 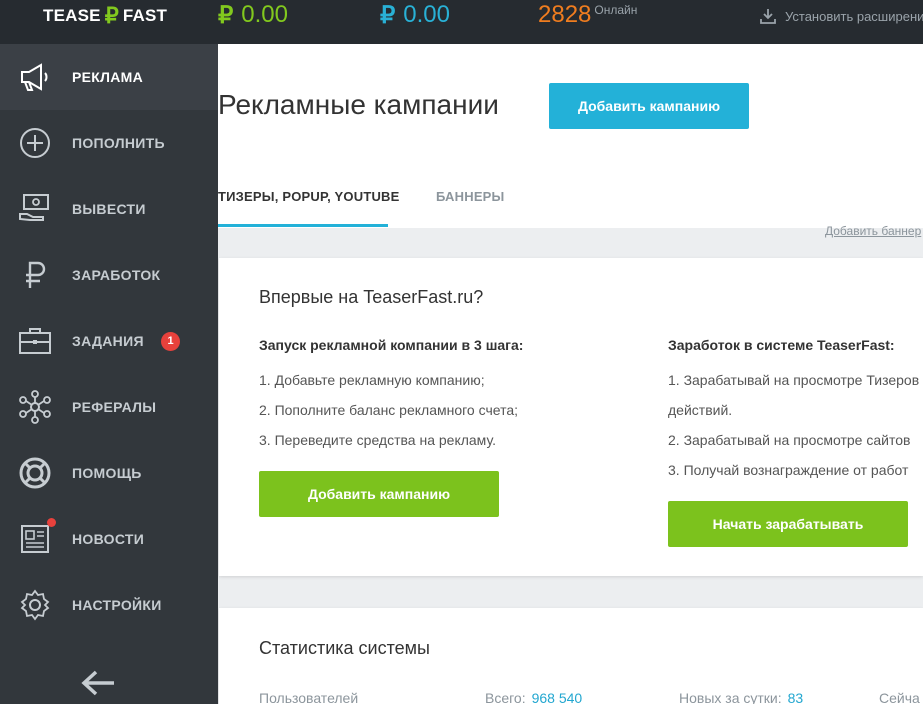 I want to click on stats-new-value: 83, so click(x=795, y=697).